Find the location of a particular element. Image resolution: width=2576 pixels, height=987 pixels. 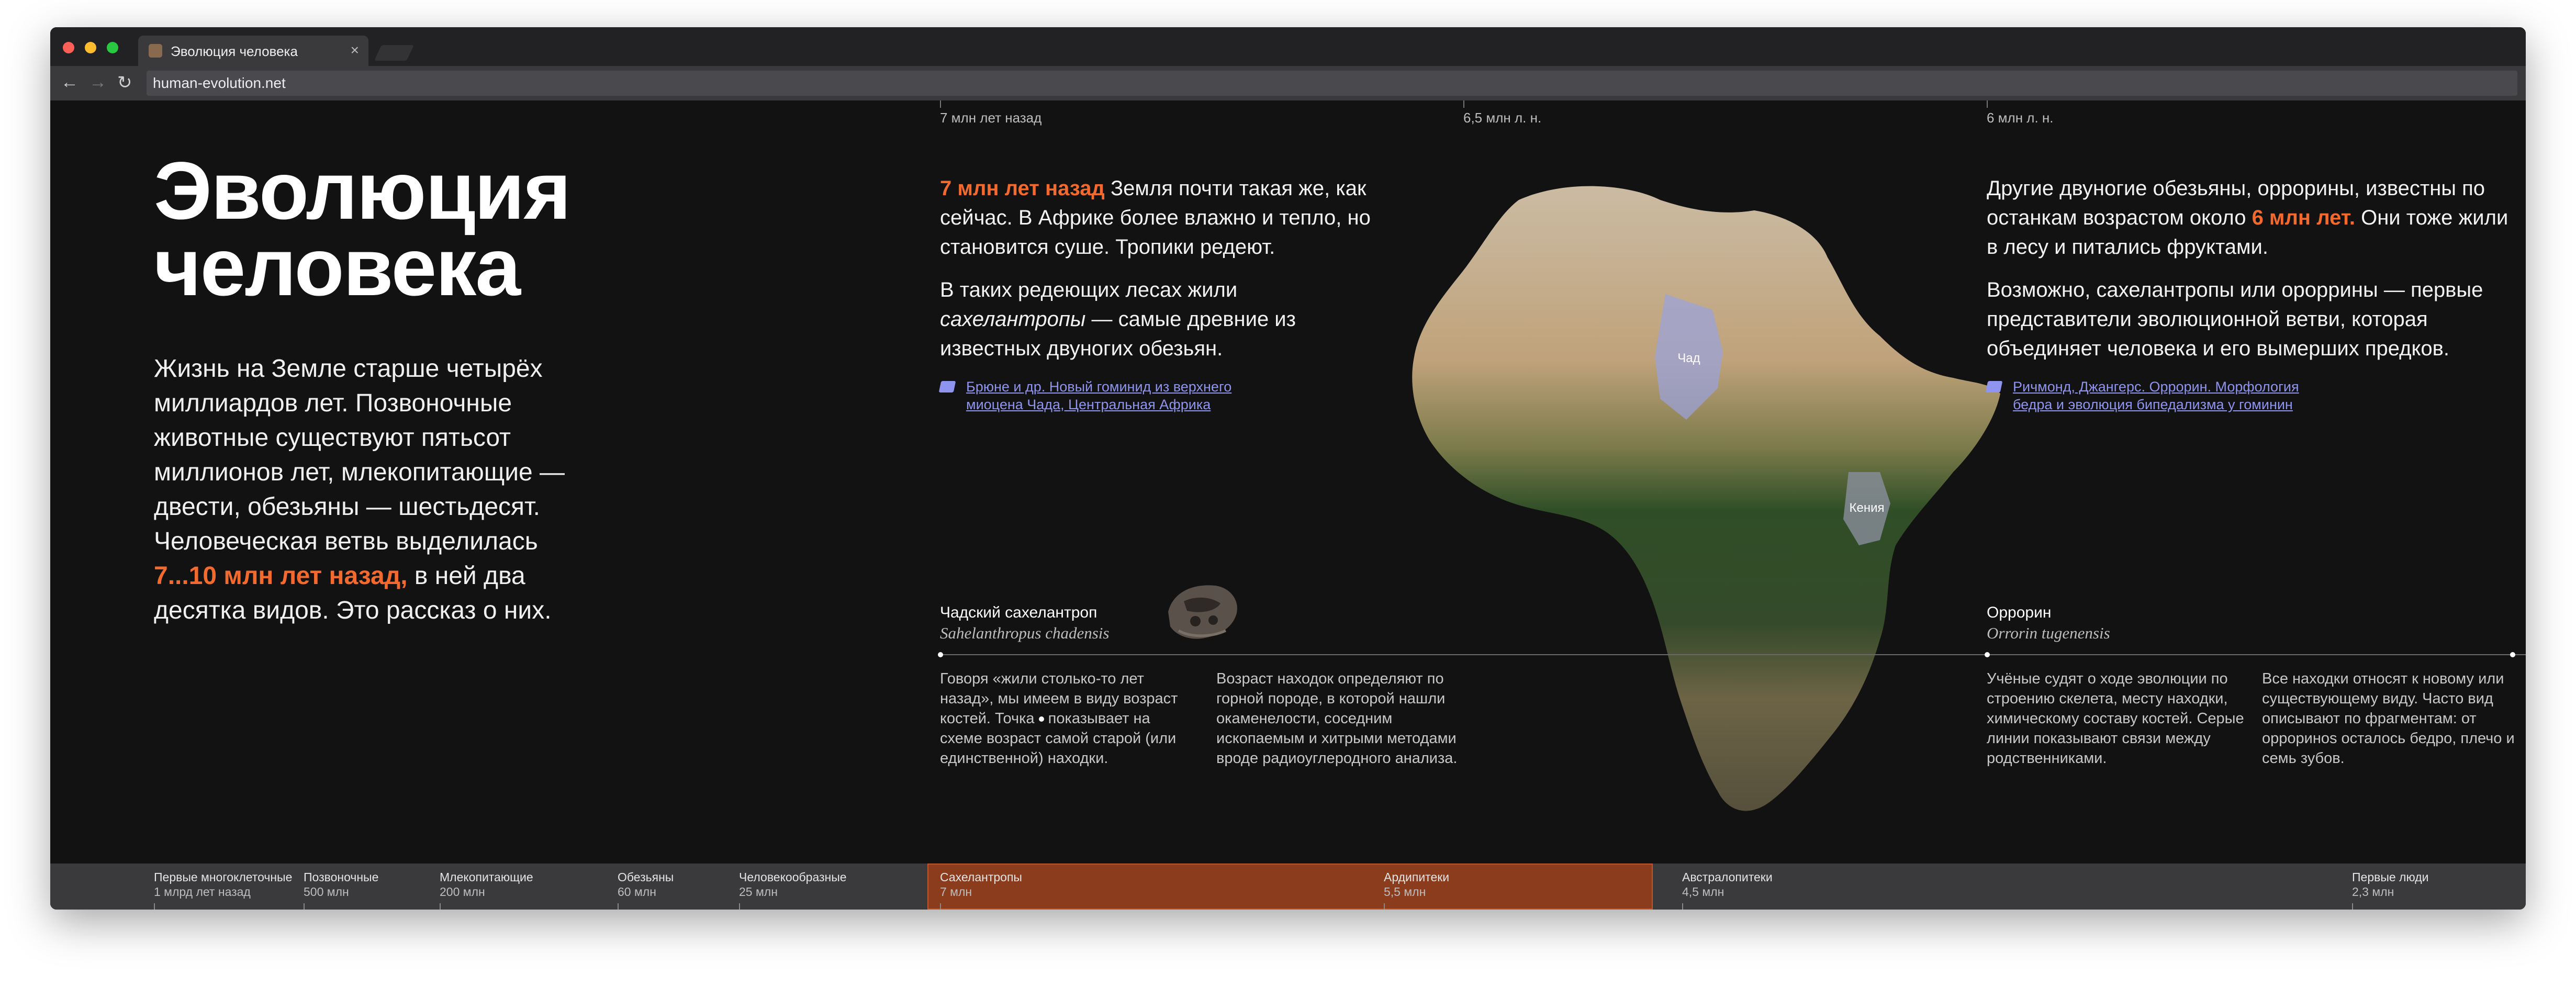

new-tab-button is located at coordinates (394, 53).